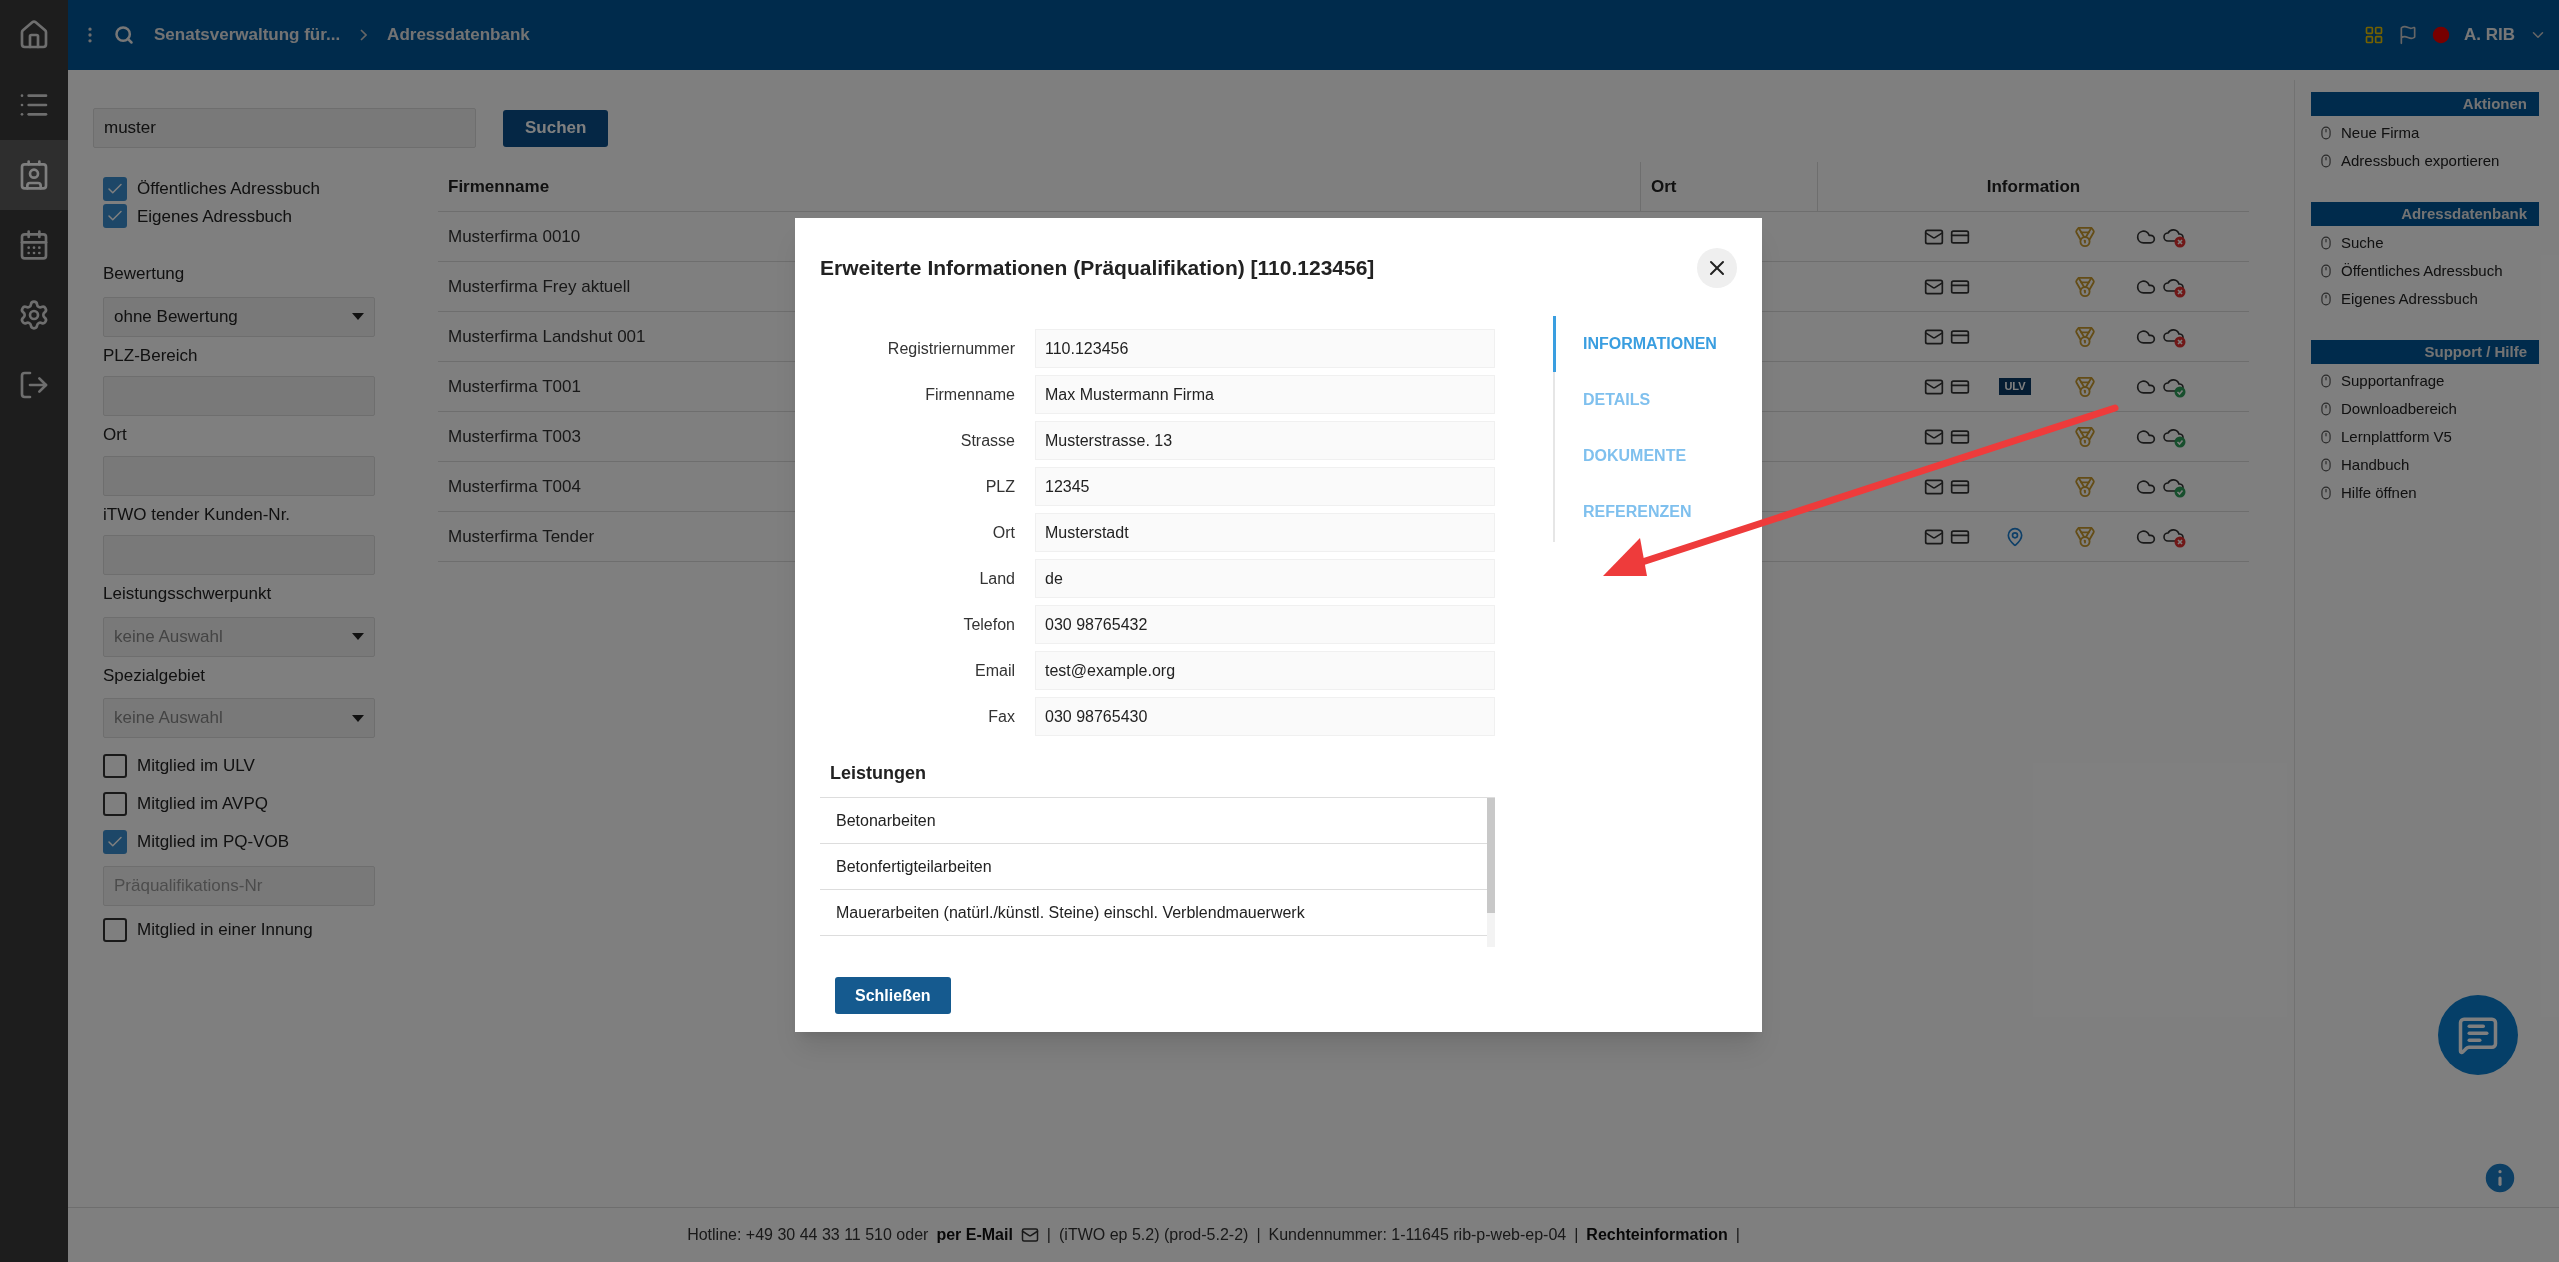 This screenshot has width=2559, height=1262. Describe the element at coordinates (34, 35) in the screenshot. I see `home-icon` at that location.